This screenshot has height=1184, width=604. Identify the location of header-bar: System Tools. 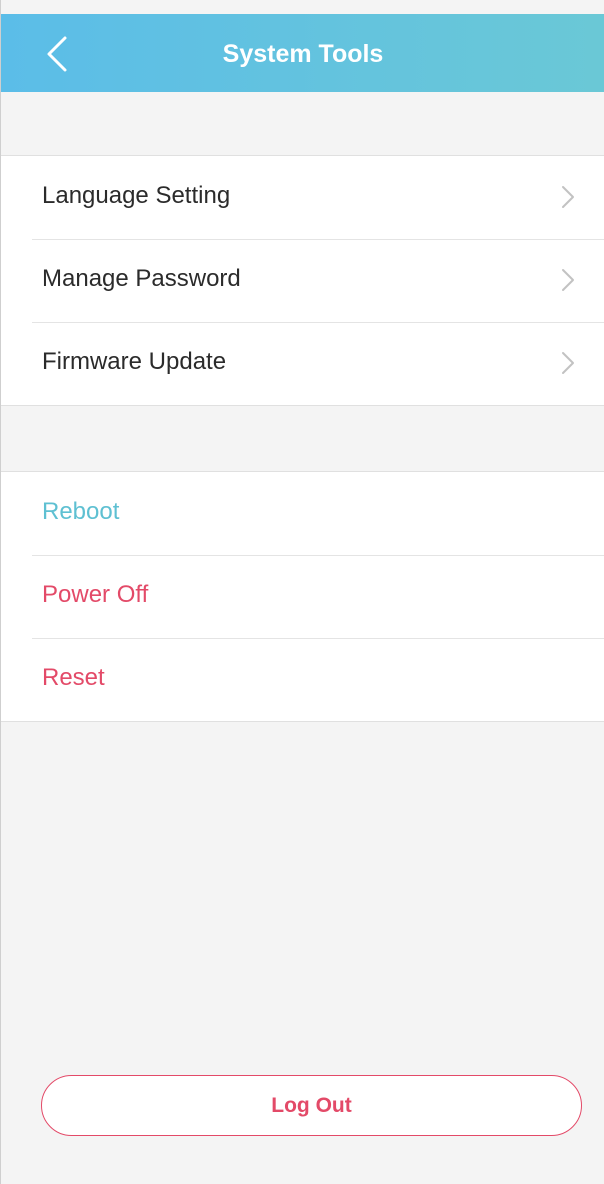
(302, 53).